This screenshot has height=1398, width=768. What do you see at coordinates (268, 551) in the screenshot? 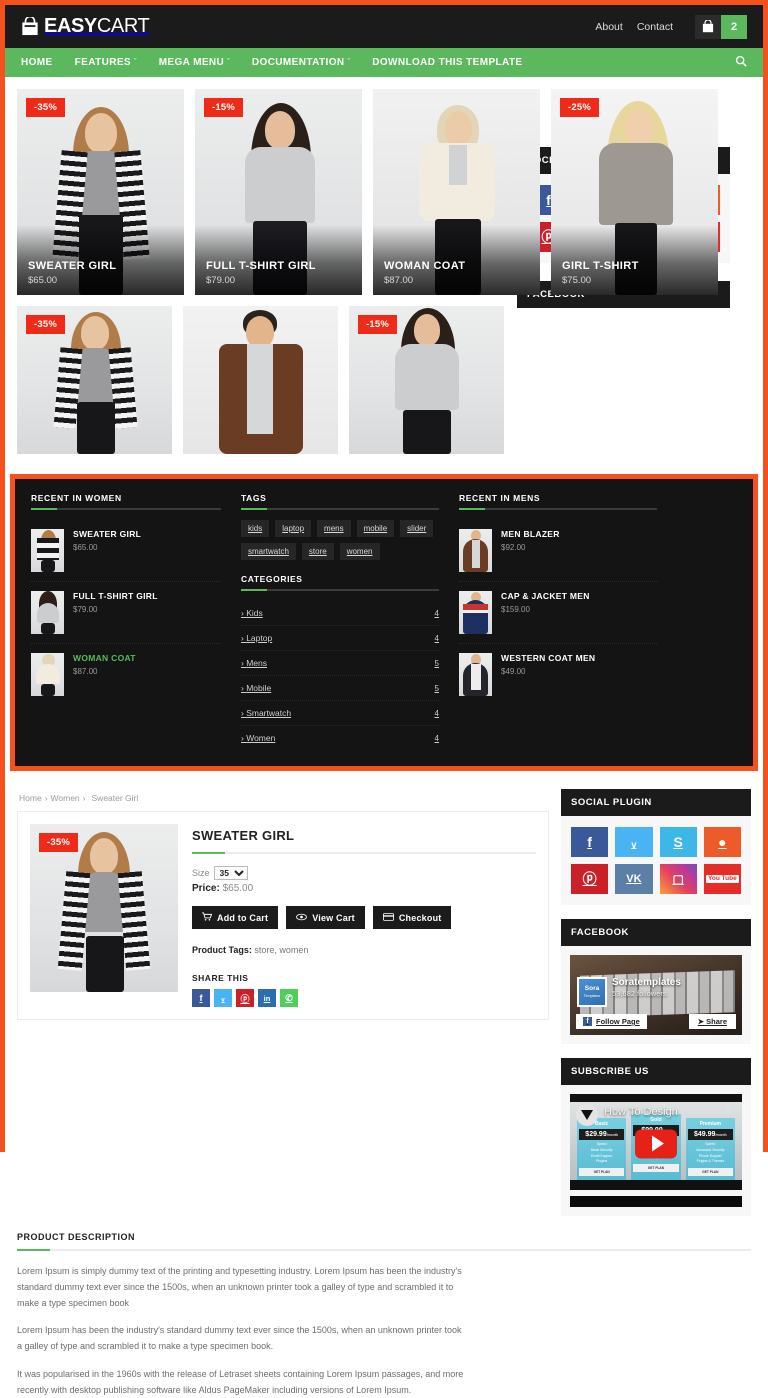
I see `tag-smartwatch: smartwatch` at bounding box center [268, 551].